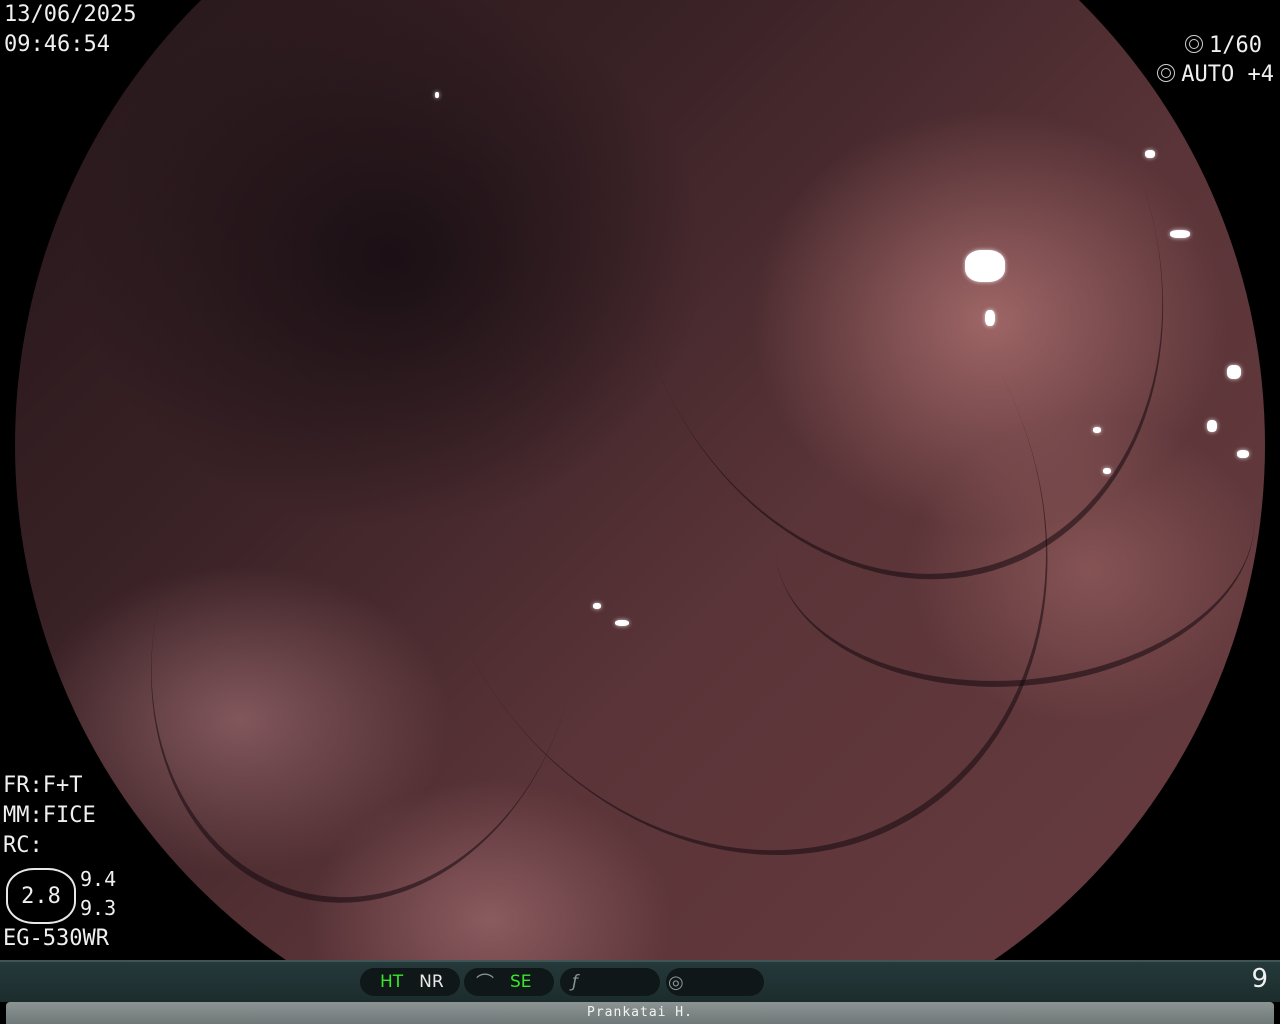 The image size is (1280, 1024). I want to click on iris-readout: AUTO +4, so click(1215, 75).